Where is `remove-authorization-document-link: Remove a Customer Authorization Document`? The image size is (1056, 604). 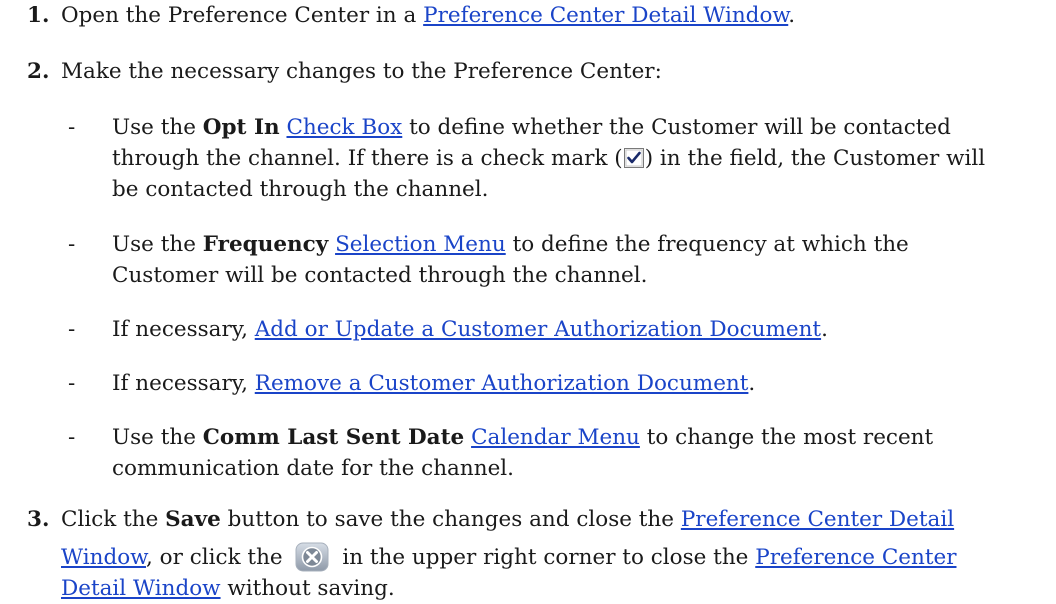 remove-authorization-document-link: Remove a Customer Authorization Document is located at coordinates (502, 383).